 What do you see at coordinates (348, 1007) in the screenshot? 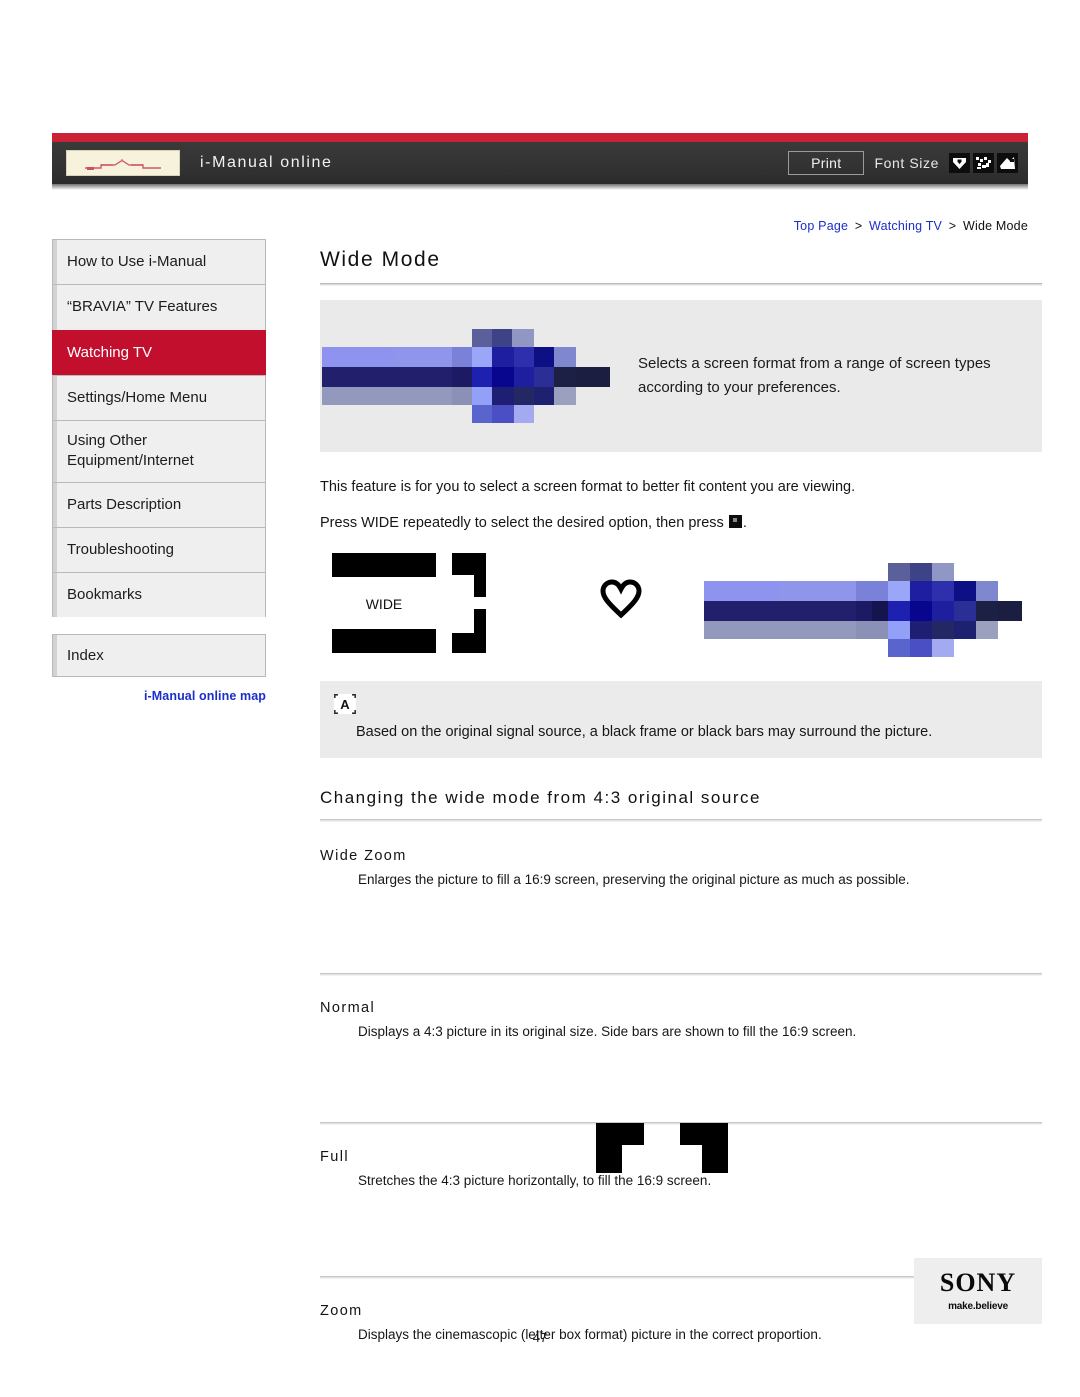
I see `subsection-title: Normal` at bounding box center [348, 1007].